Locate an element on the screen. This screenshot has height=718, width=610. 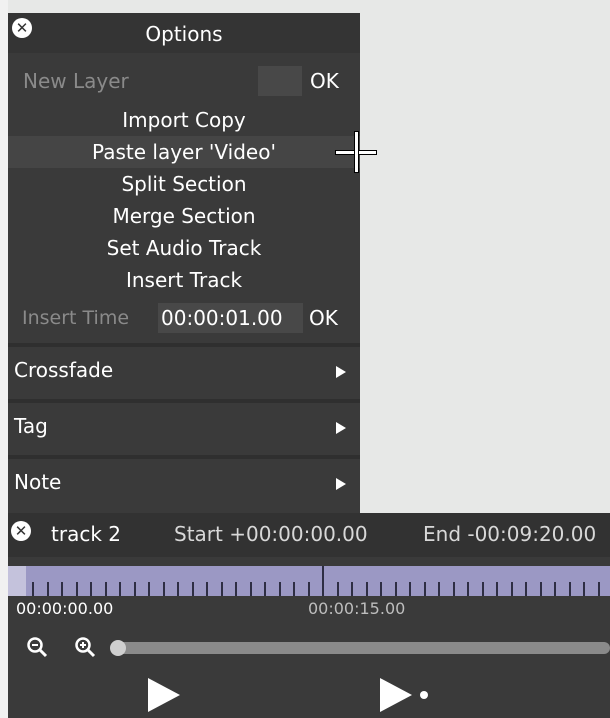
track-name: track 2 is located at coordinates (86, 534).